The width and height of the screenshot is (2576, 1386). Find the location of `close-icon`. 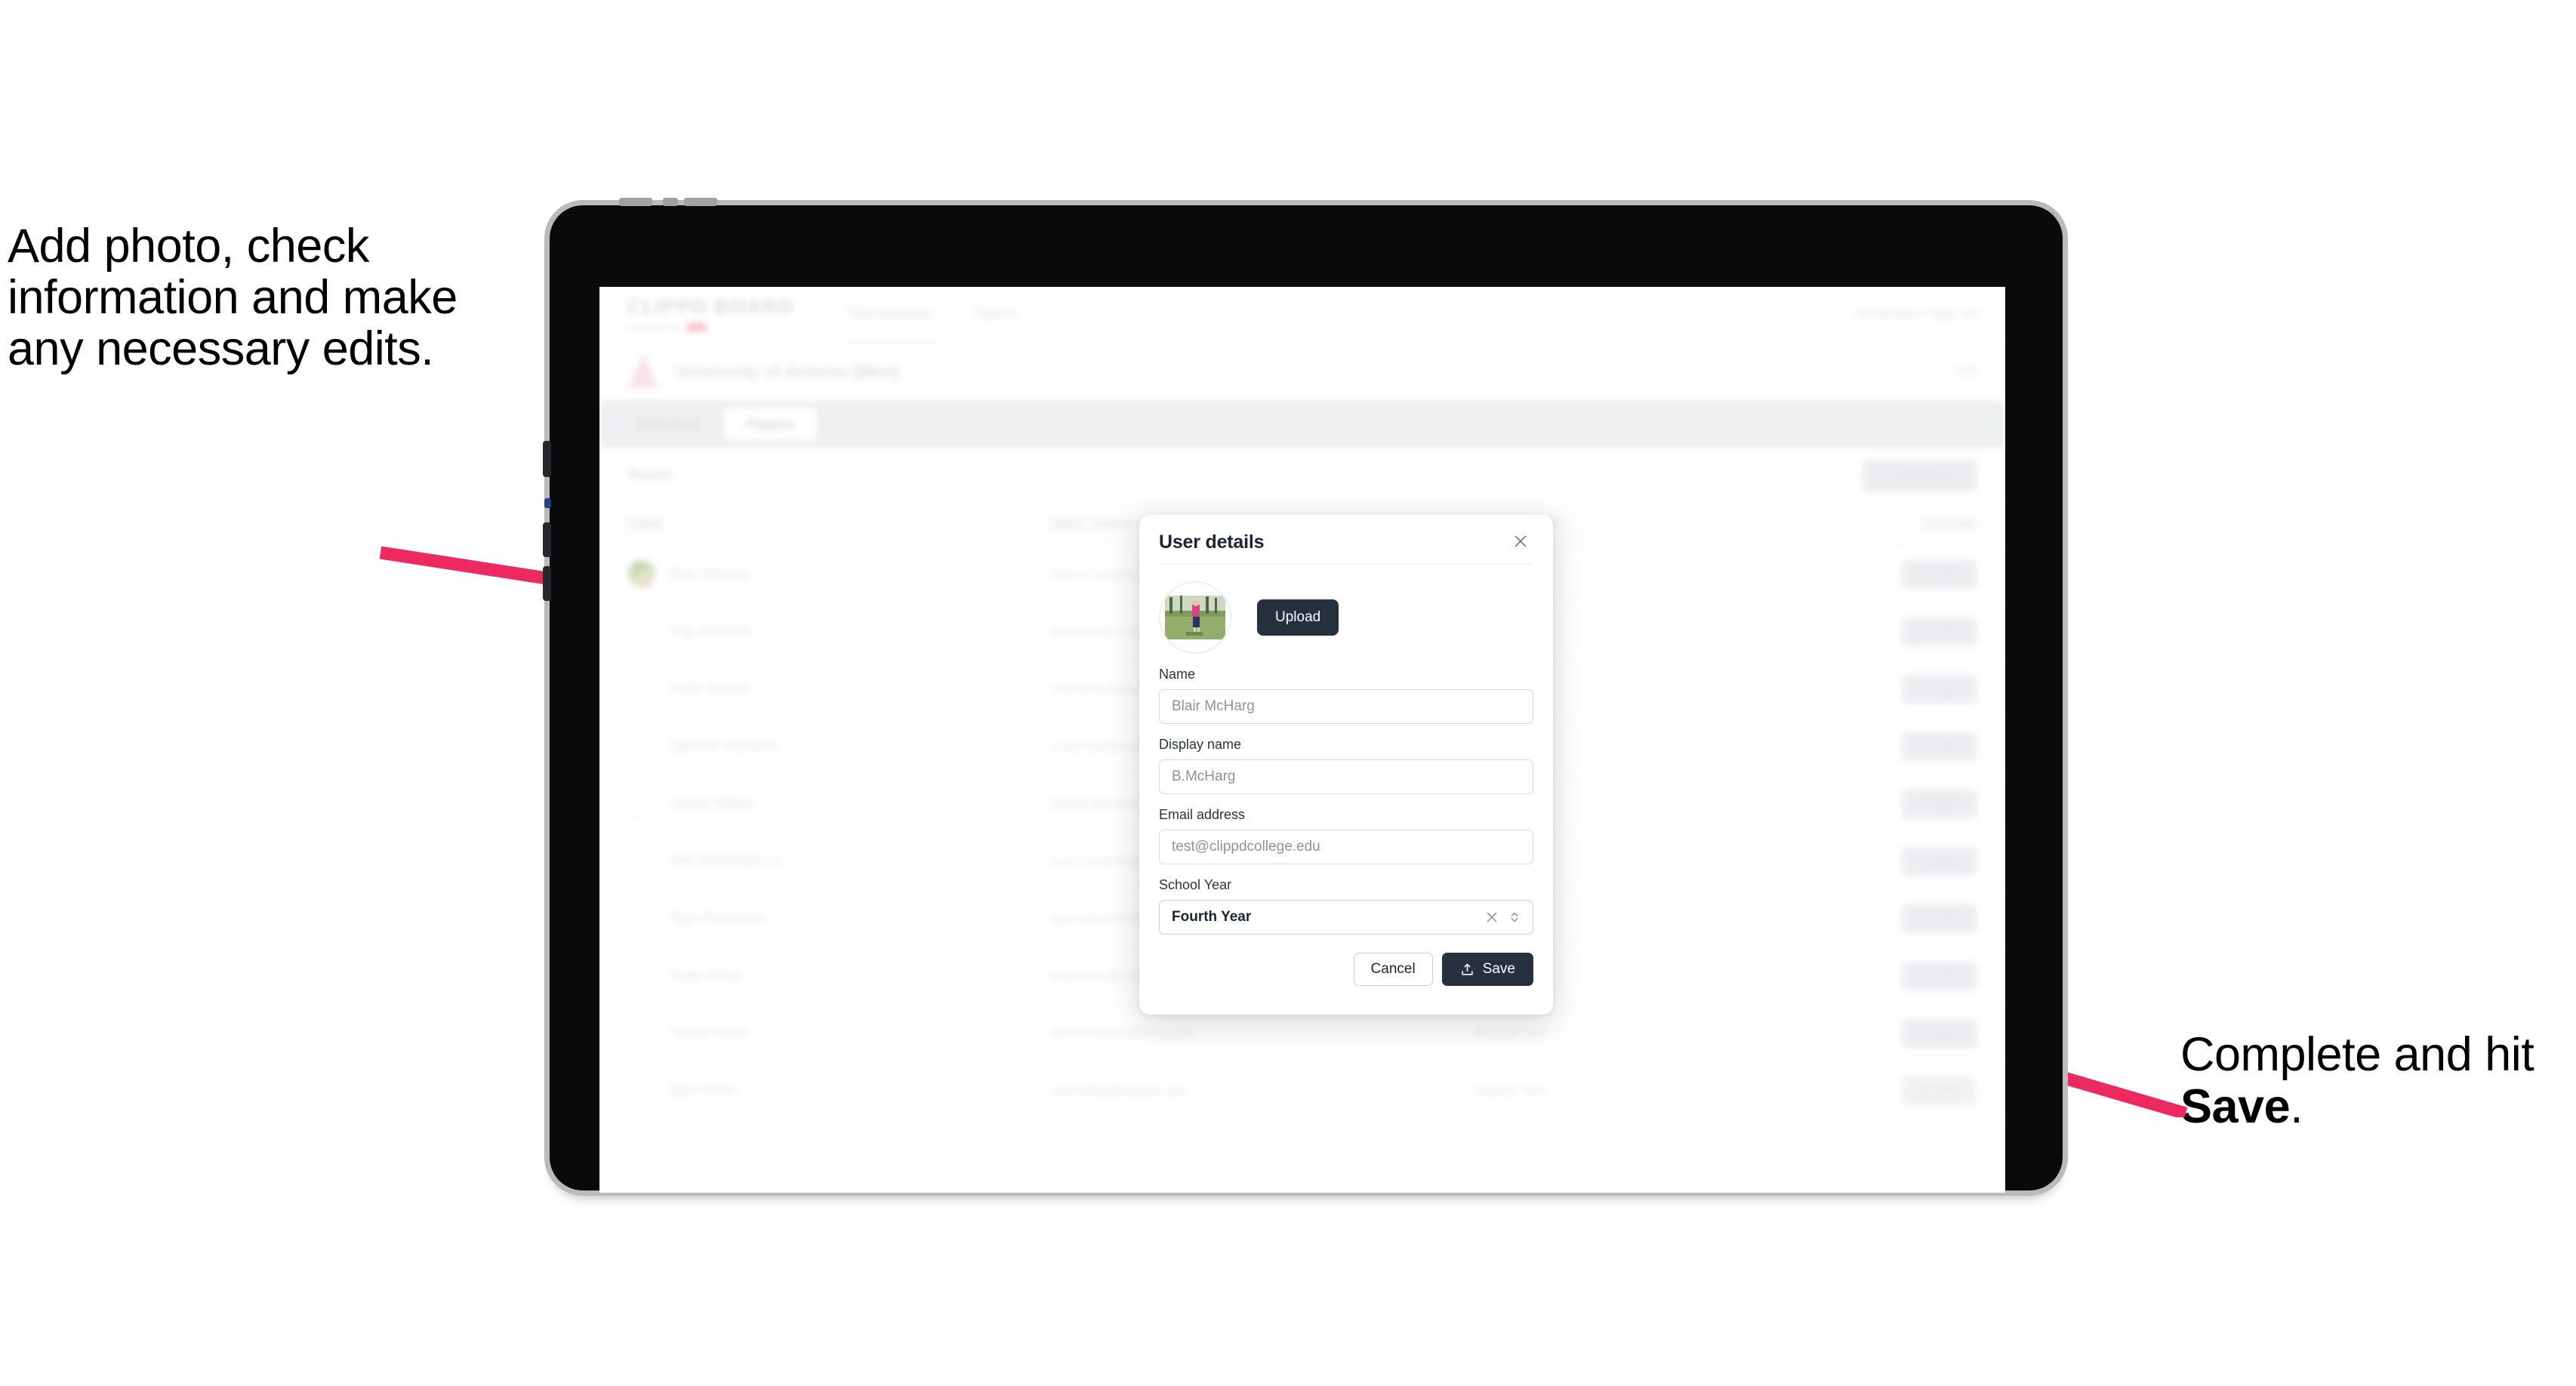

close-icon is located at coordinates (1520, 541).